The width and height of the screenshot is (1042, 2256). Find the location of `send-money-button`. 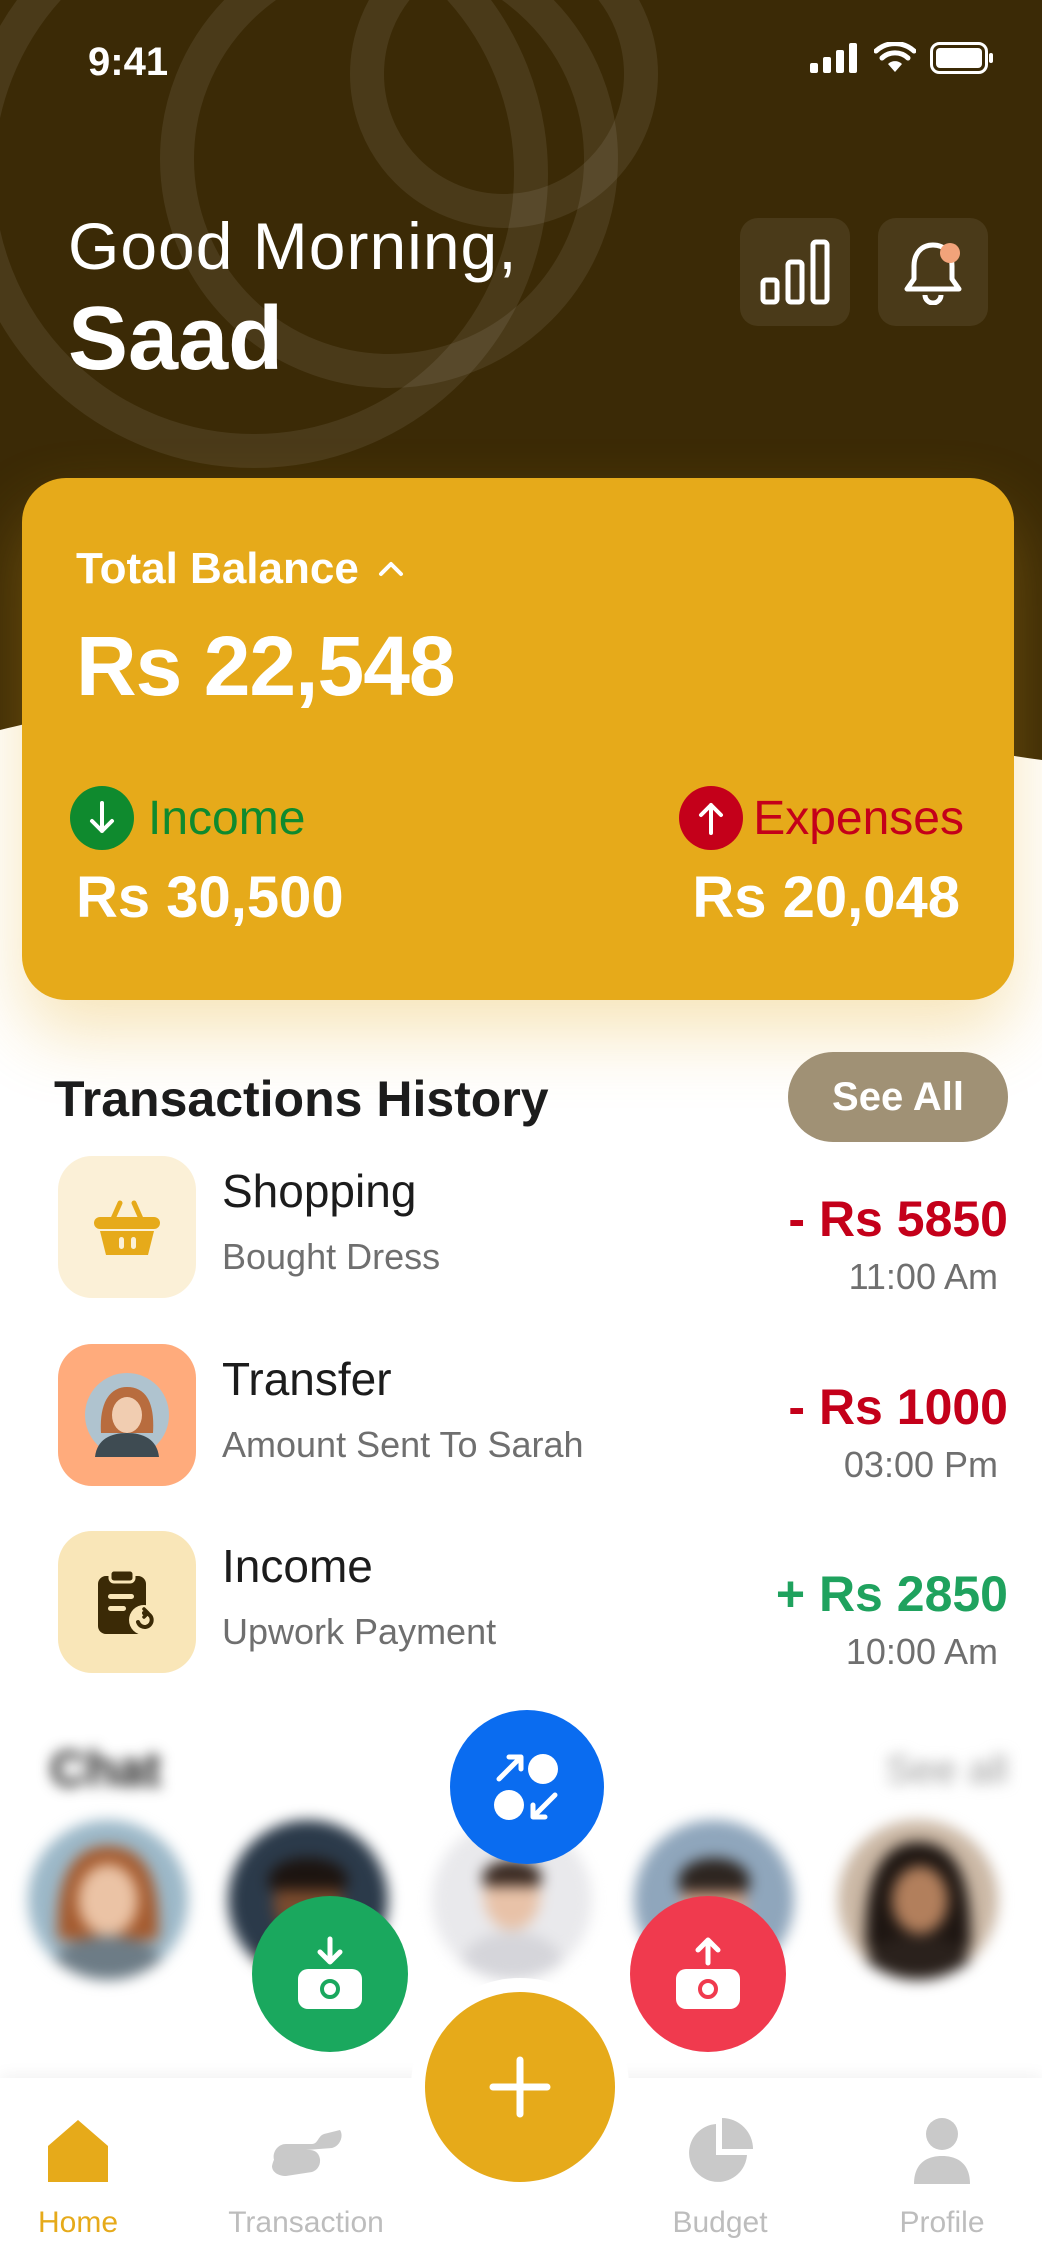

send-money-button is located at coordinates (708, 1974).